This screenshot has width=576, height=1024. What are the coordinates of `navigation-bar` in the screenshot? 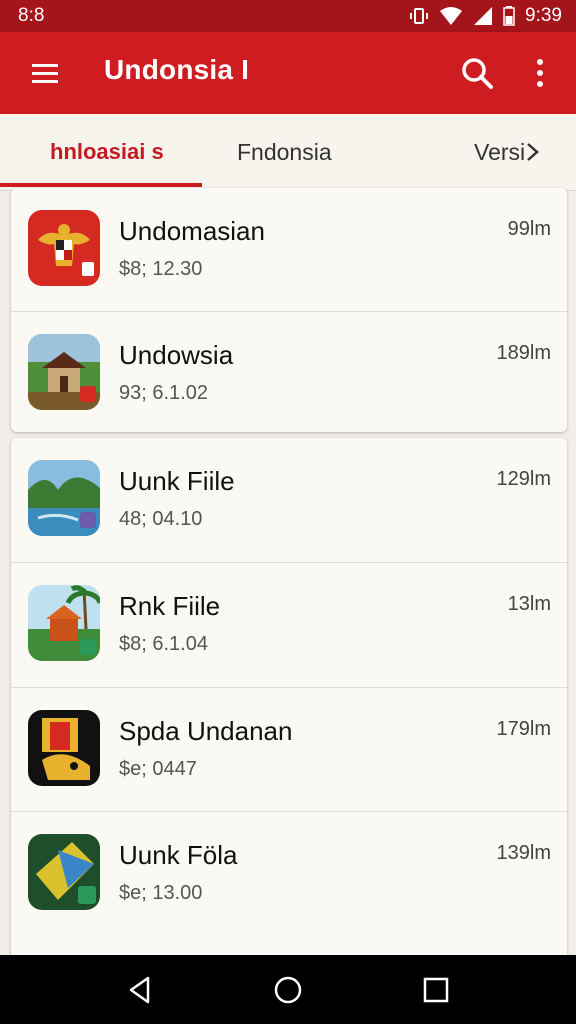 It's located at (288, 989).